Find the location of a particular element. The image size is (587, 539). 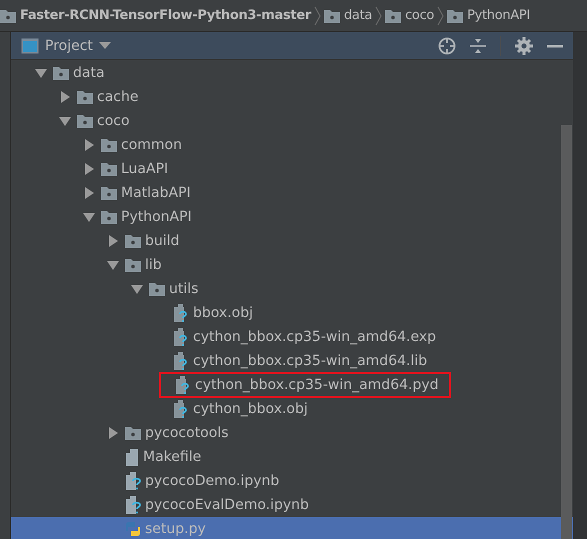

breadcrumb-item: Faster-RCNN-TensorFlow-Python3-master is located at coordinates (165, 15).